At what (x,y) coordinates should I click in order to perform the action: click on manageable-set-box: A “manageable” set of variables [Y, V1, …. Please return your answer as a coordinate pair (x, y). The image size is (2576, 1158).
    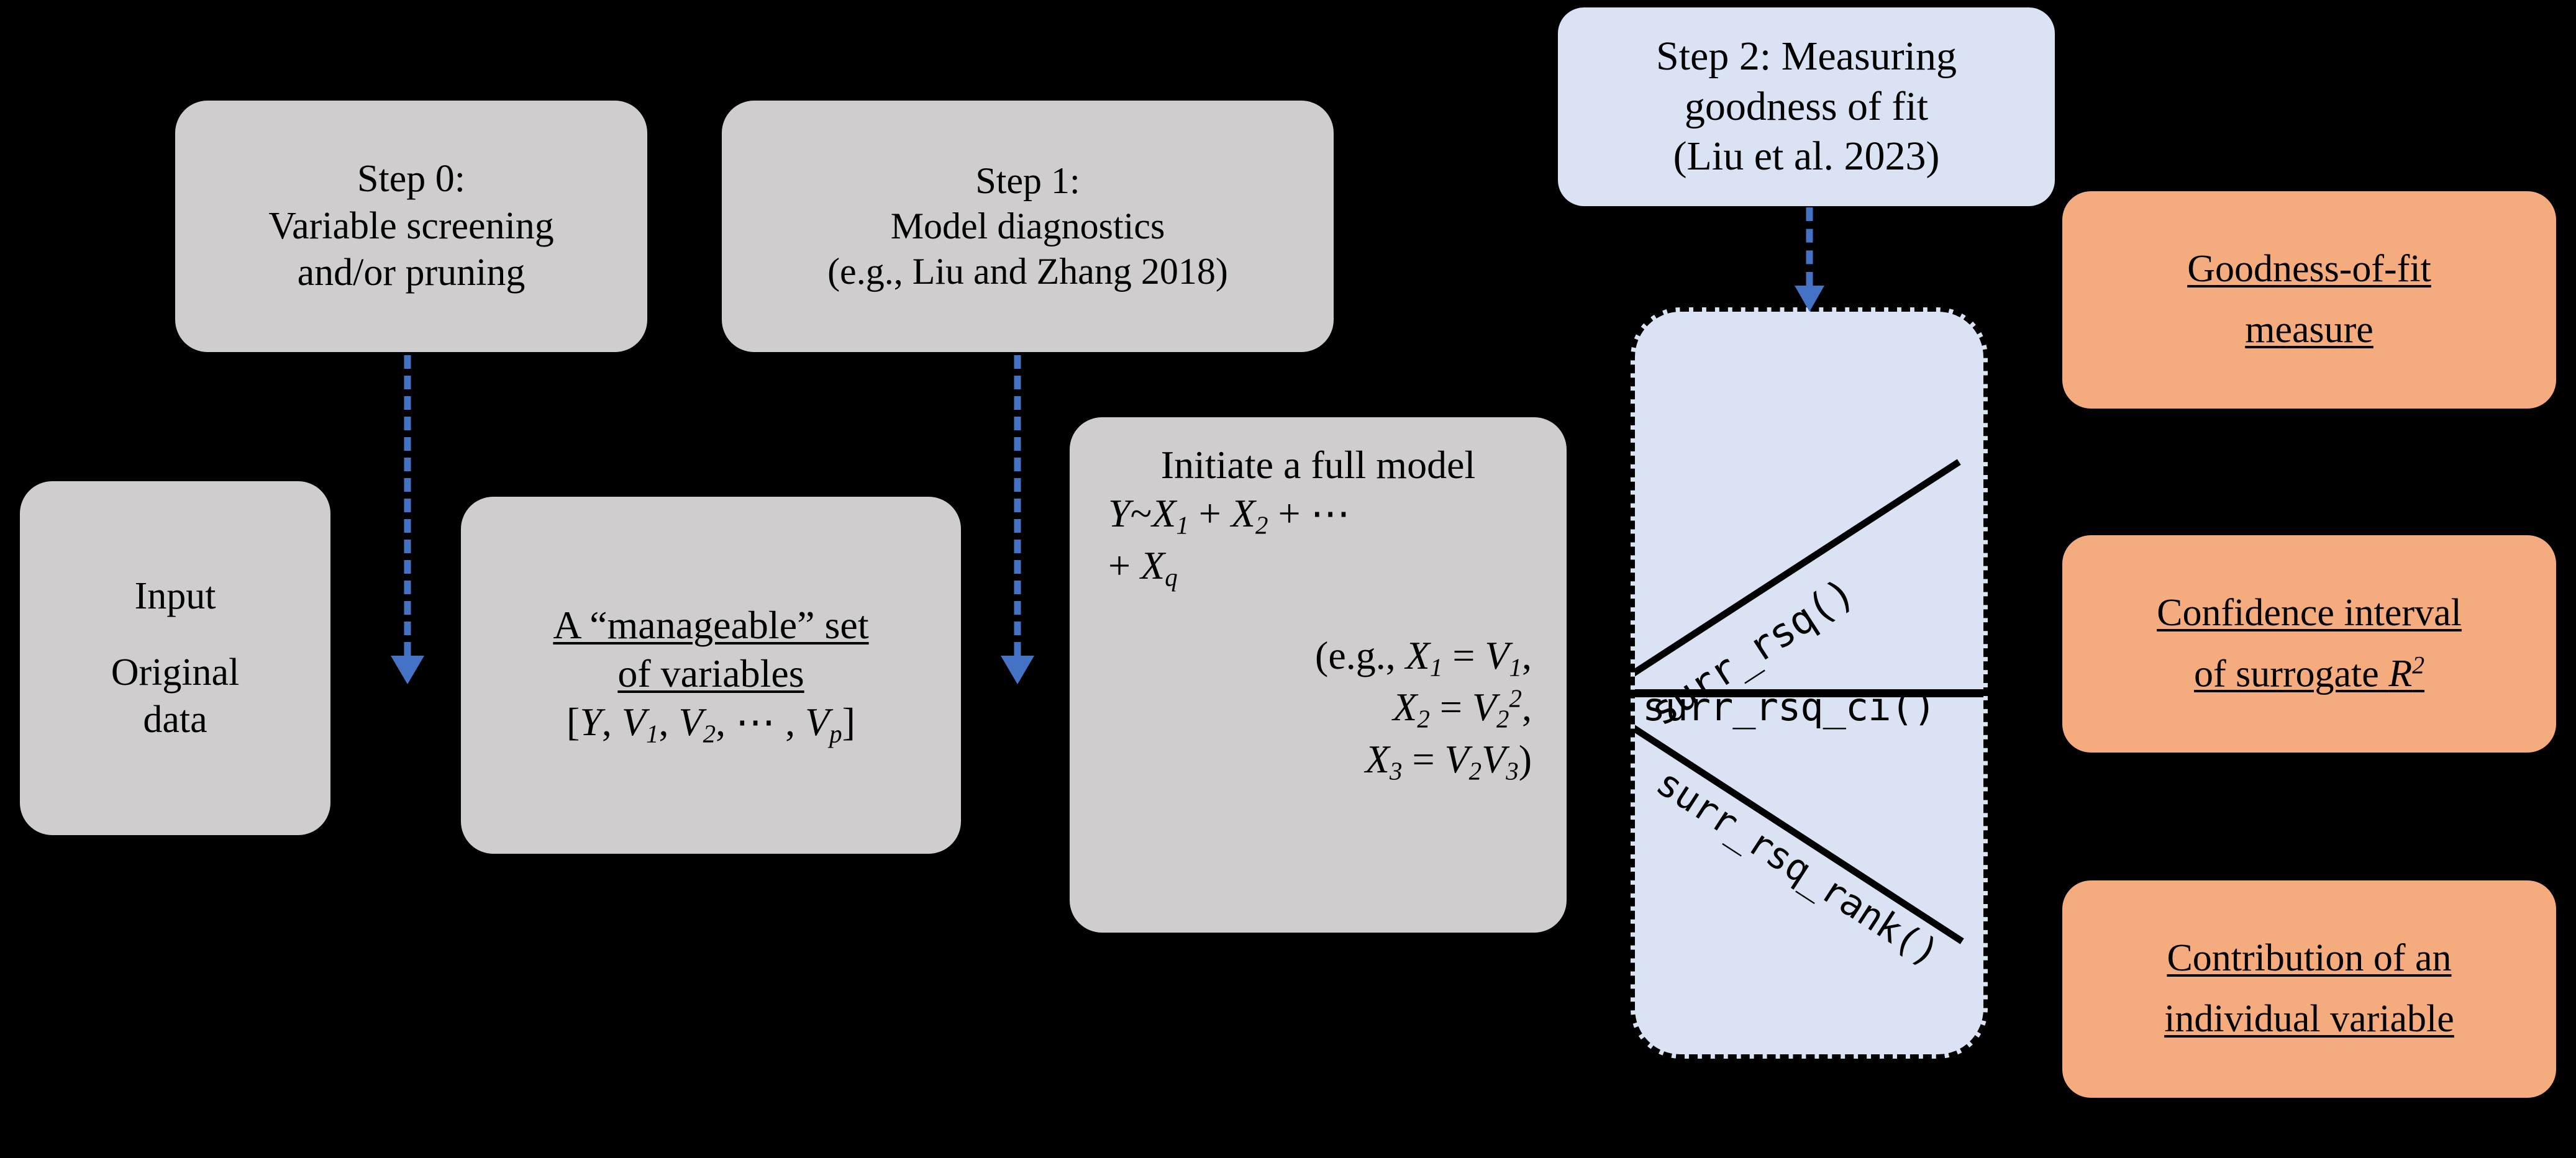
    Looking at the image, I should click on (711, 676).